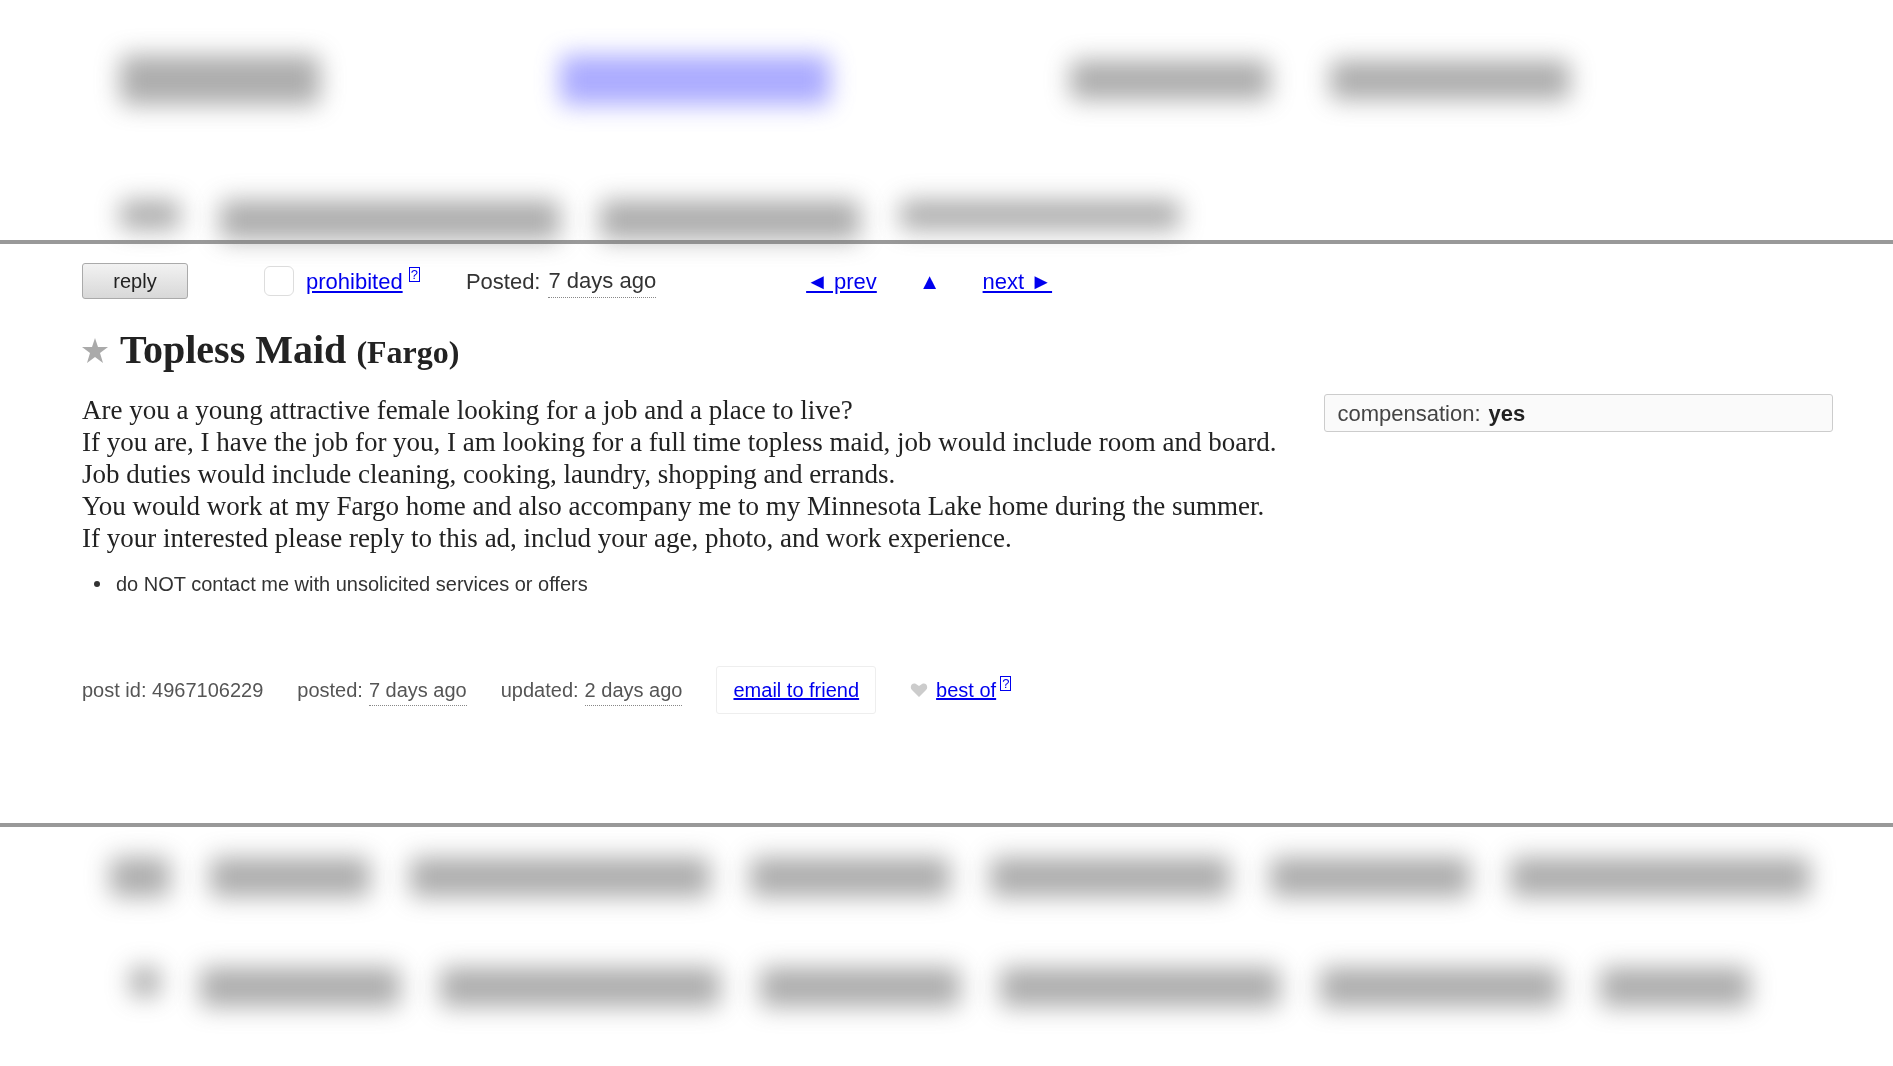  I want to click on next-link: next ►, so click(1017, 281).